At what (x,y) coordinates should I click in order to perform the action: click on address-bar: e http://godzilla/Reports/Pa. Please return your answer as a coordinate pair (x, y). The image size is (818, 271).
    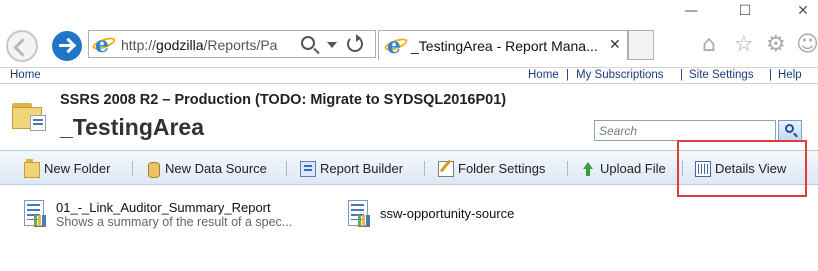
    Looking at the image, I should click on (232, 44).